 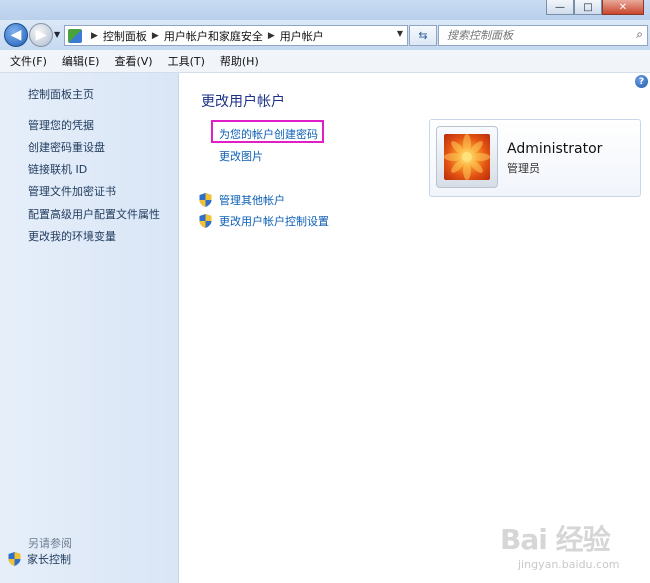 I want to click on manage-encryption-certificates-link: 管理文件加密证书, so click(x=72, y=191).